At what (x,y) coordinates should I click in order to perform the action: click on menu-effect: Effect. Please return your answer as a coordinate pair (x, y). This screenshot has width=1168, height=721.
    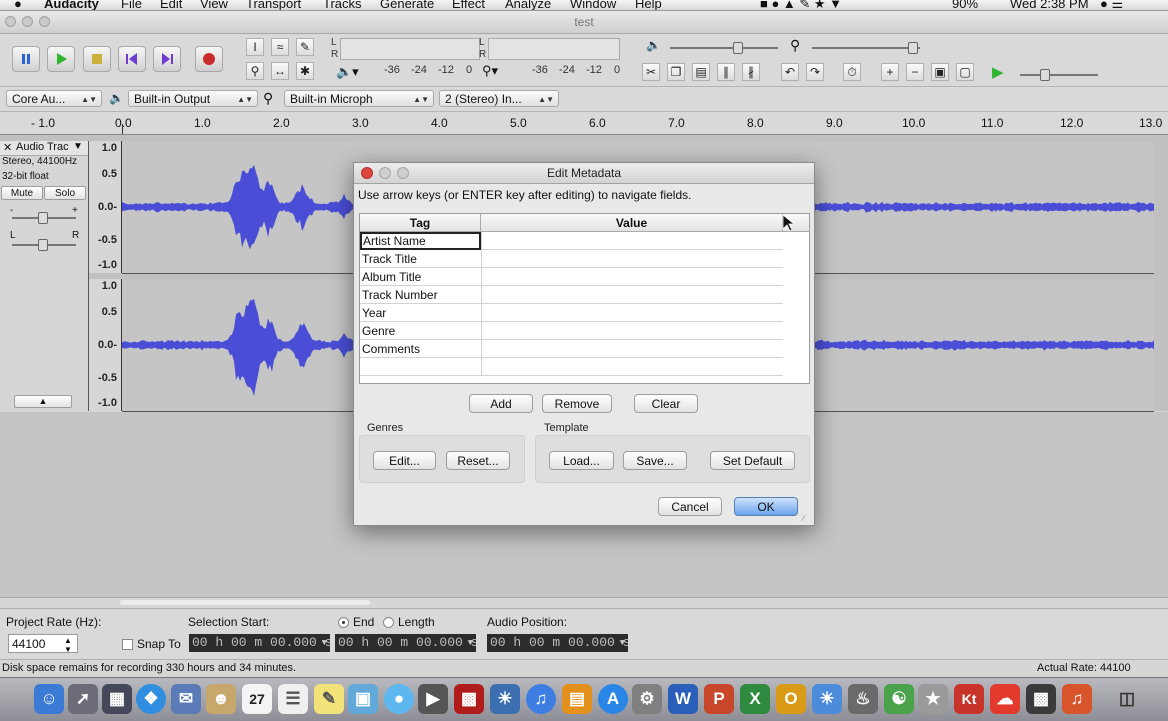
    Looking at the image, I should click on (468, 5).